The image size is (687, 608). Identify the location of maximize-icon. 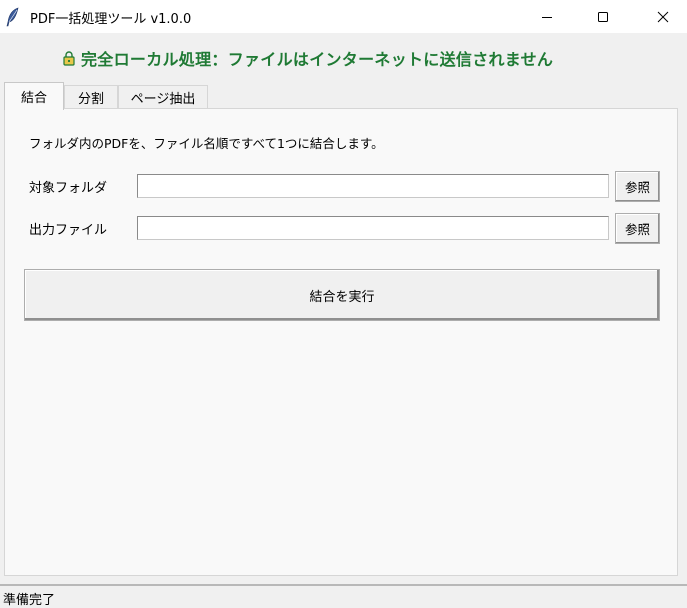
(603, 16).